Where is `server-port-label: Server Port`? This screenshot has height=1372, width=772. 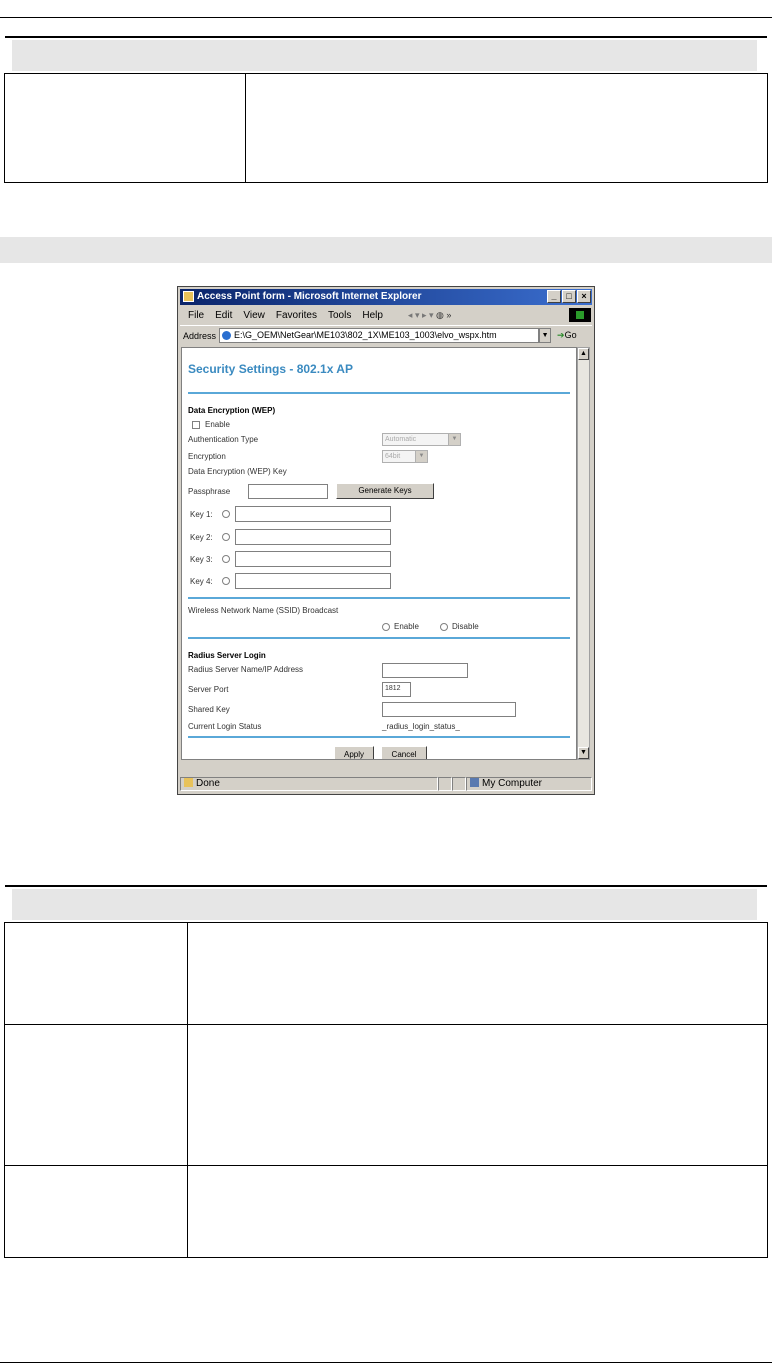 server-port-label: Server Port is located at coordinates (208, 689).